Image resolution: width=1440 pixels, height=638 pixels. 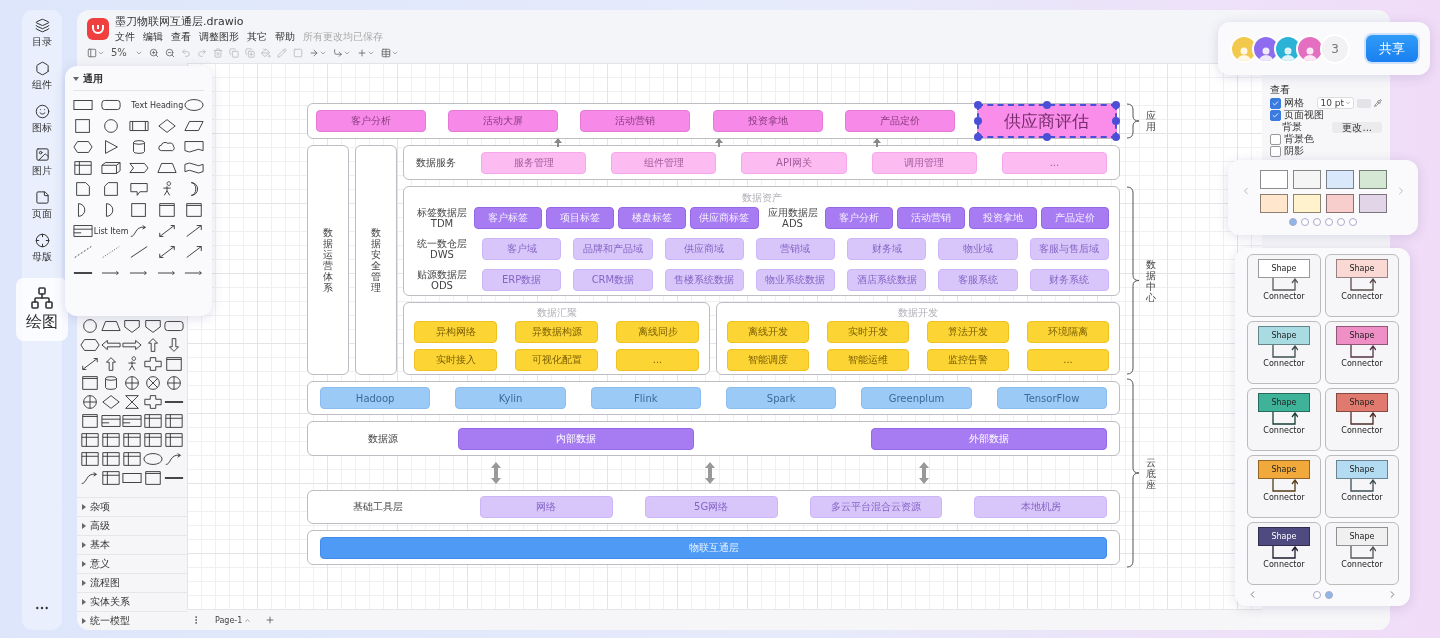 I want to click on hourglass-shape-icon, so click(x=132, y=402).